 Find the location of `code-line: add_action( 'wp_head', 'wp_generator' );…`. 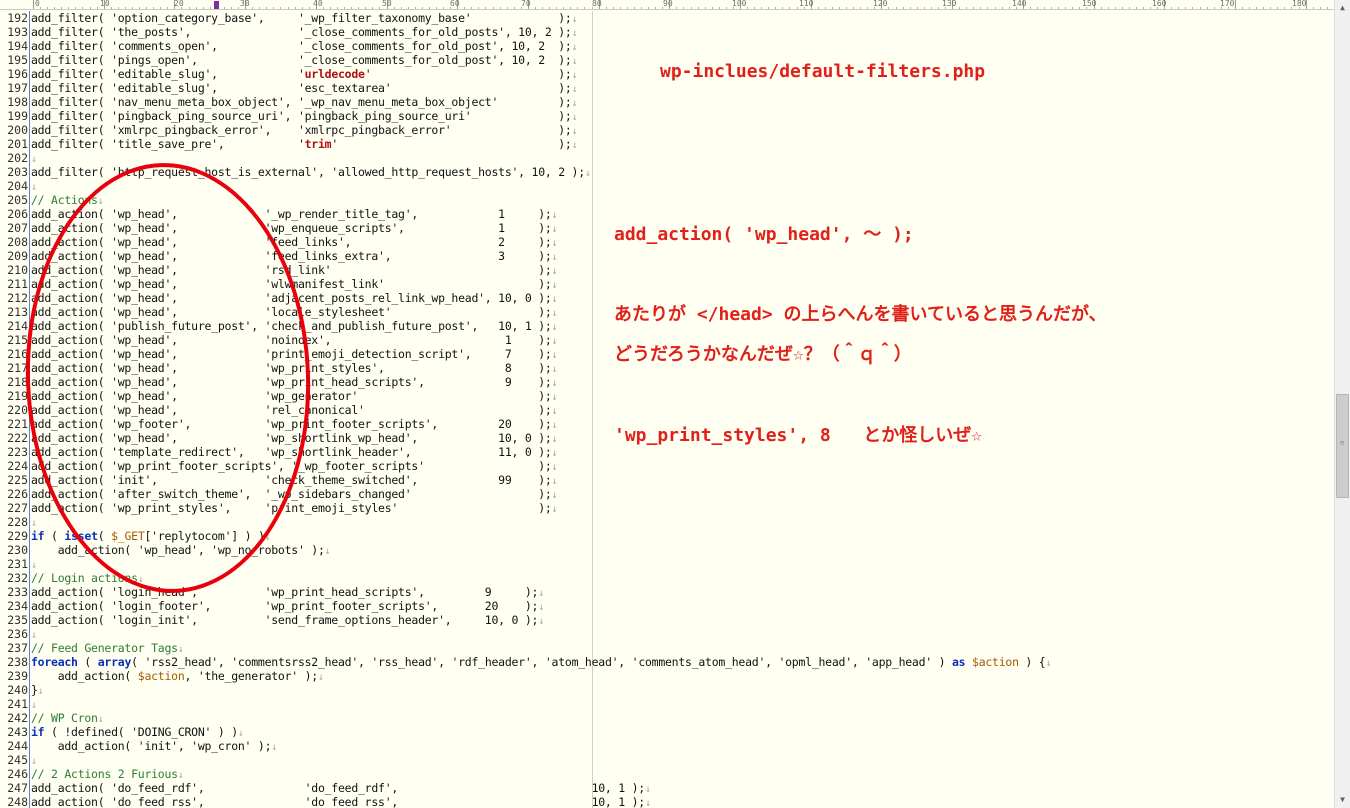

code-line: add_action( 'wp_head', 'wp_generator' );… is located at coordinates (294, 396).